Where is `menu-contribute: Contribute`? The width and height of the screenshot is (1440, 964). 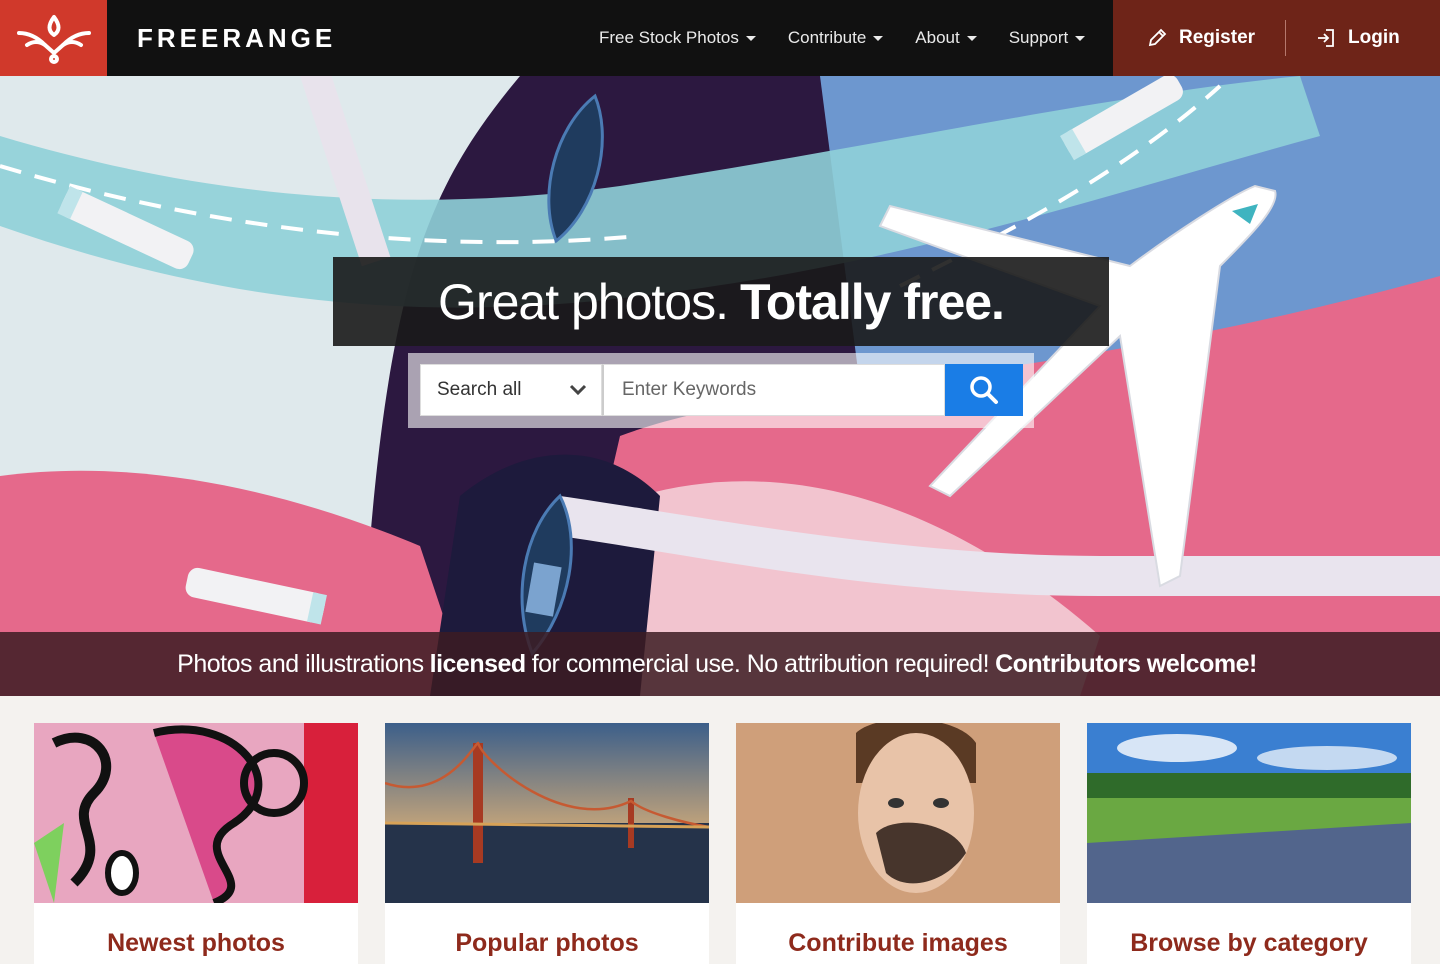 menu-contribute: Contribute is located at coordinates (835, 38).